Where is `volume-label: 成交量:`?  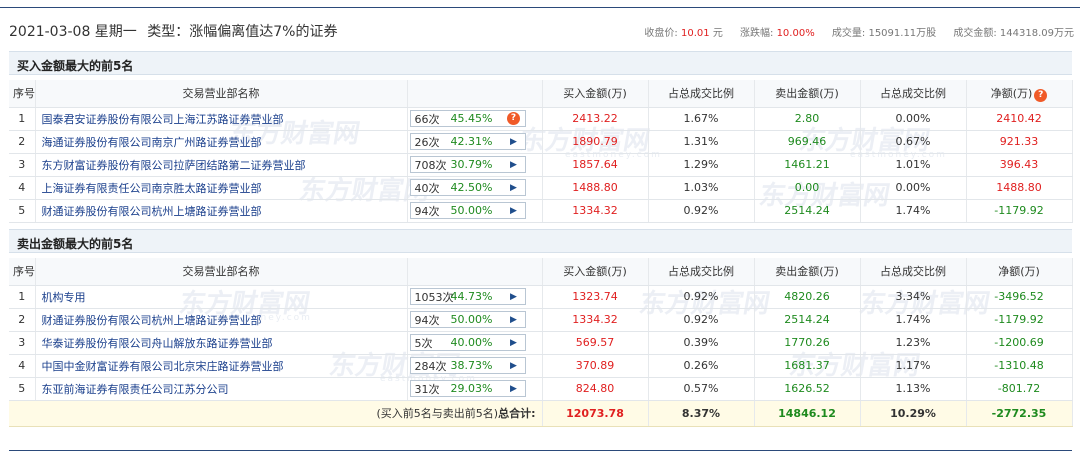 volume-label: 成交量: is located at coordinates (848, 33).